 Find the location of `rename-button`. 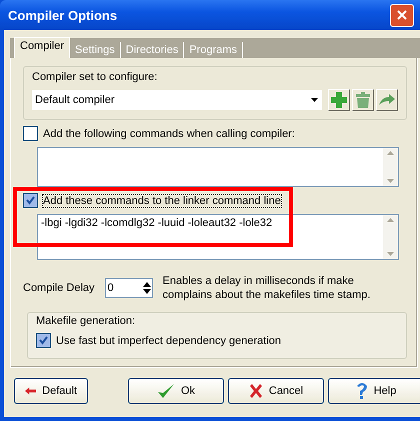

rename-button is located at coordinates (387, 100).